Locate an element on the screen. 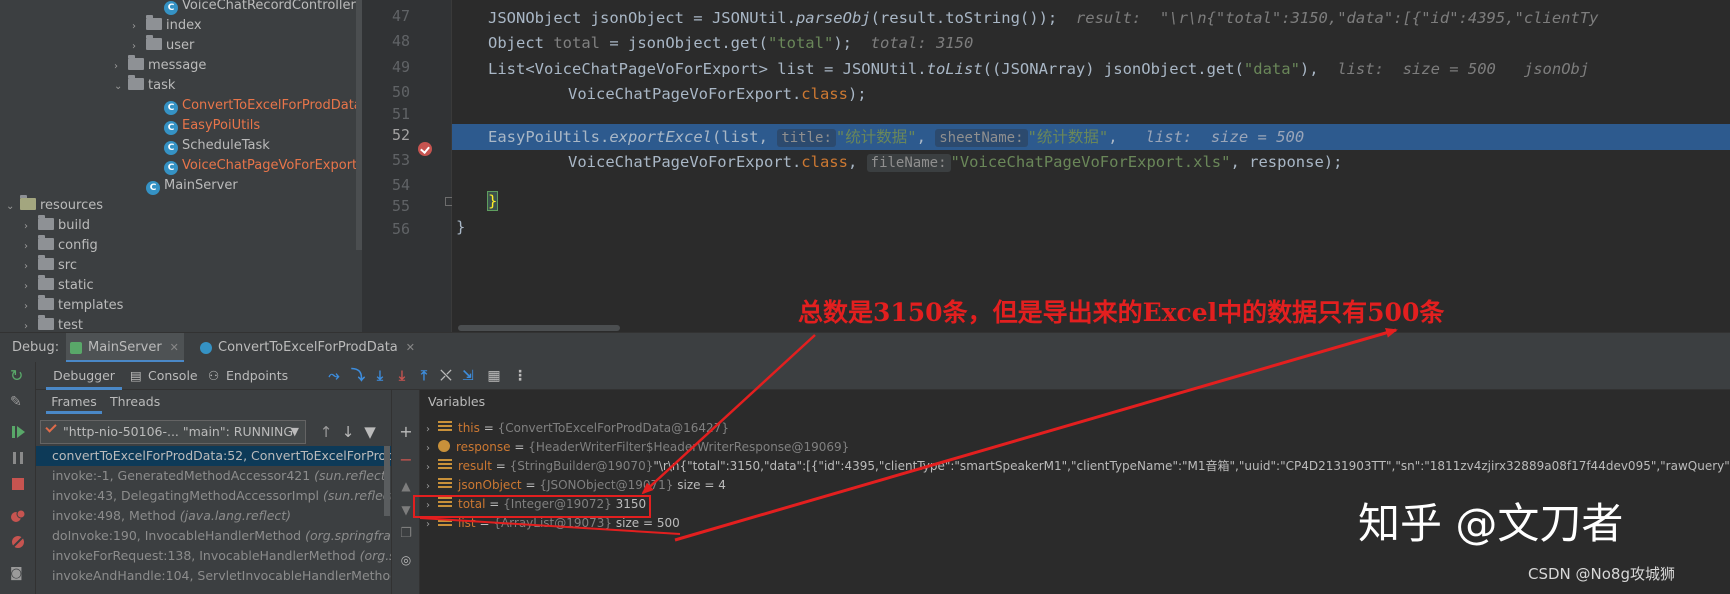 This screenshot has height=594, width=1730. breakpoint-icon is located at coordinates (425, 149).